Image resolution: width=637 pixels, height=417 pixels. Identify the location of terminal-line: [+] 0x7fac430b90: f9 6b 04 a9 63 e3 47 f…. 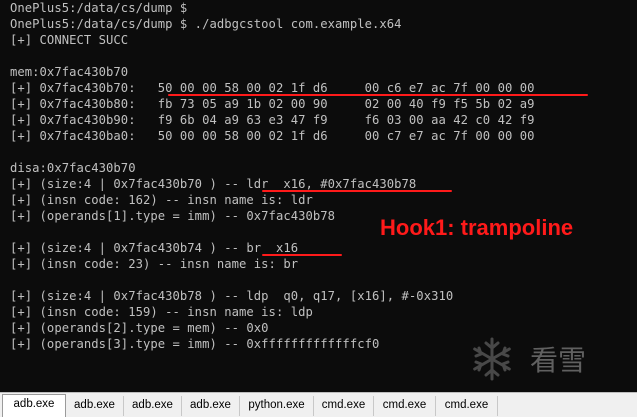
(272, 120).